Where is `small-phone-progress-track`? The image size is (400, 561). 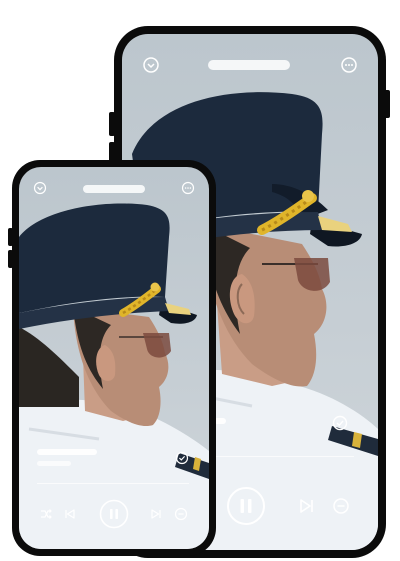
small-phone-progress-track is located at coordinates (113, 483).